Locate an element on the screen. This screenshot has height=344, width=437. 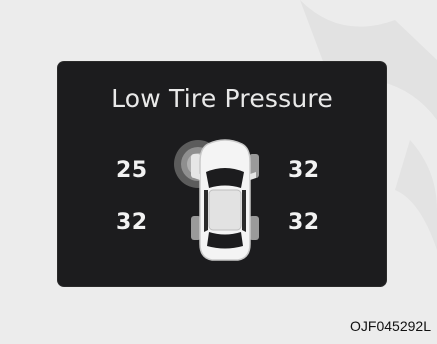
rear-left-pressure: 32 is located at coordinates (132, 222).